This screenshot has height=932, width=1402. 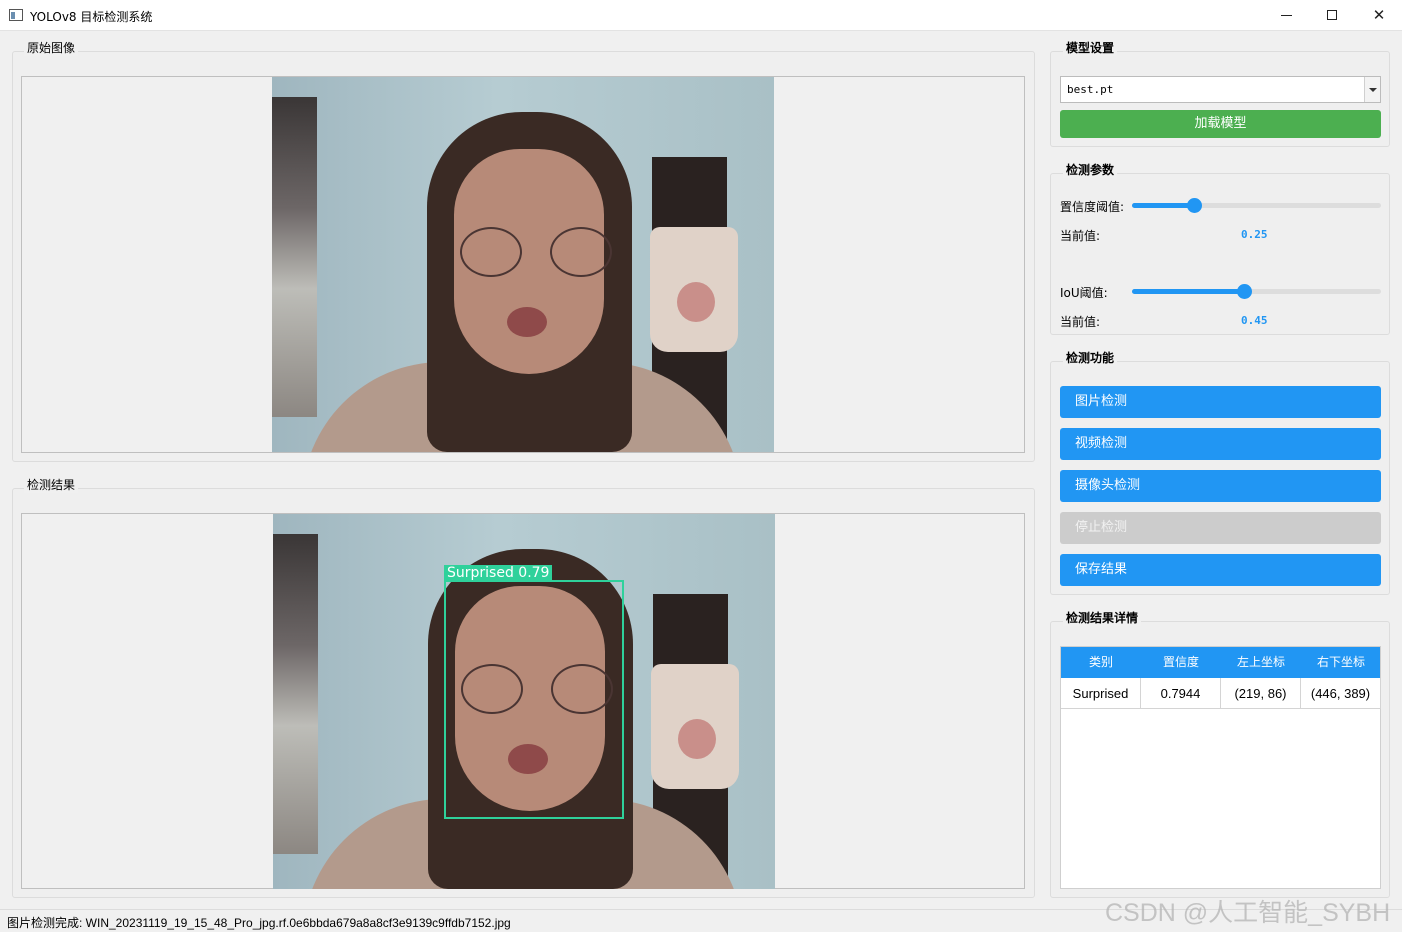 What do you see at coordinates (51, 47) in the screenshot?
I see `original-image-title: 原始图像` at bounding box center [51, 47].